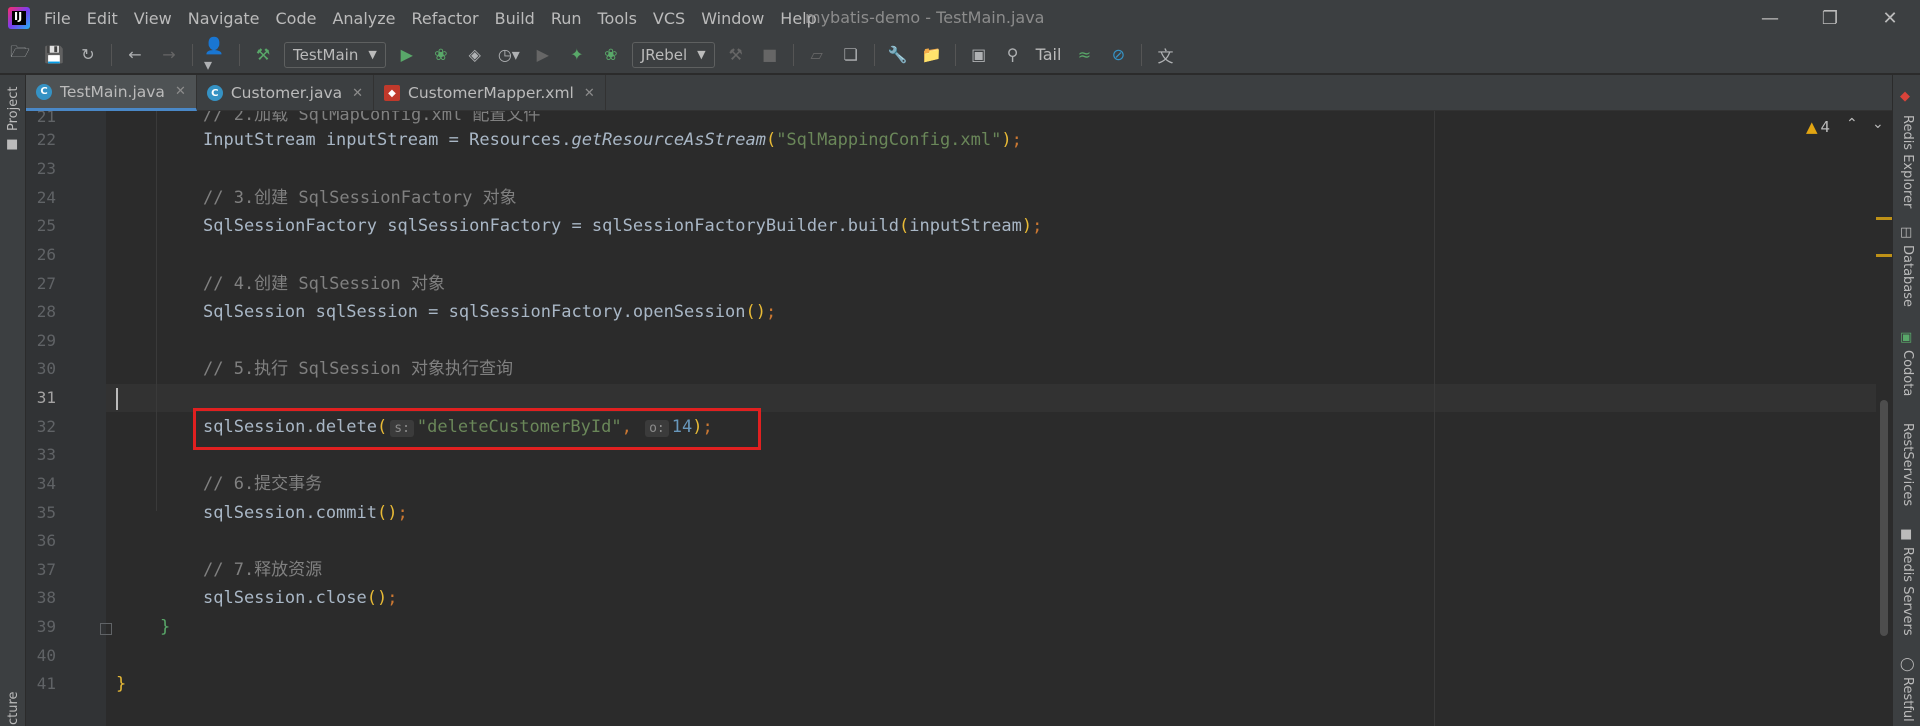 The height and width of the screenshot is (726, 1920). What do you see at coordinates (515, 18) in the screenshot?
I see `menu-build: Build` at bounding box center [515, 18].